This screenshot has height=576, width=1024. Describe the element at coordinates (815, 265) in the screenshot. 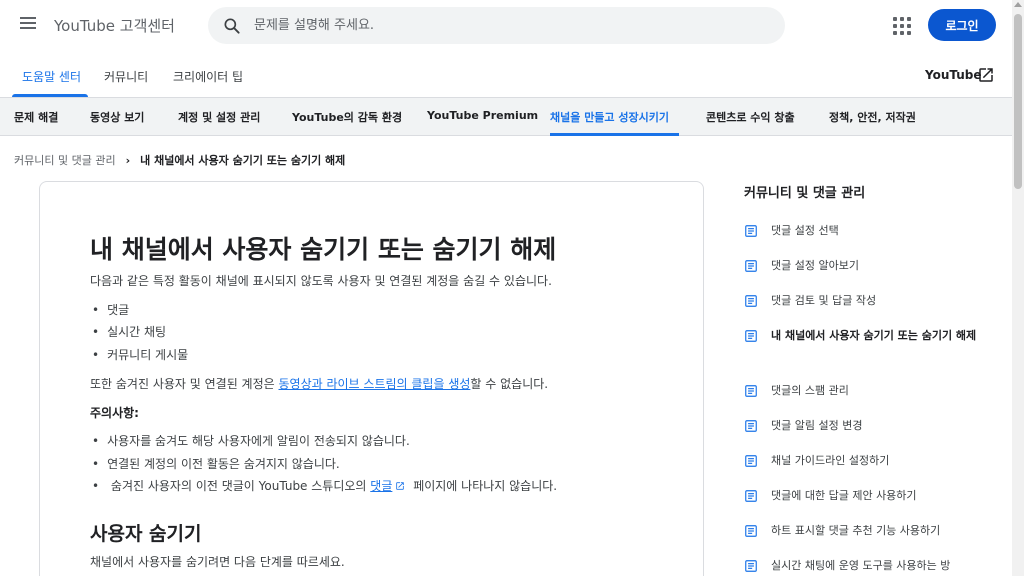

I see `sidebar-item-label: 댓글 설정 알아보기` at that location.